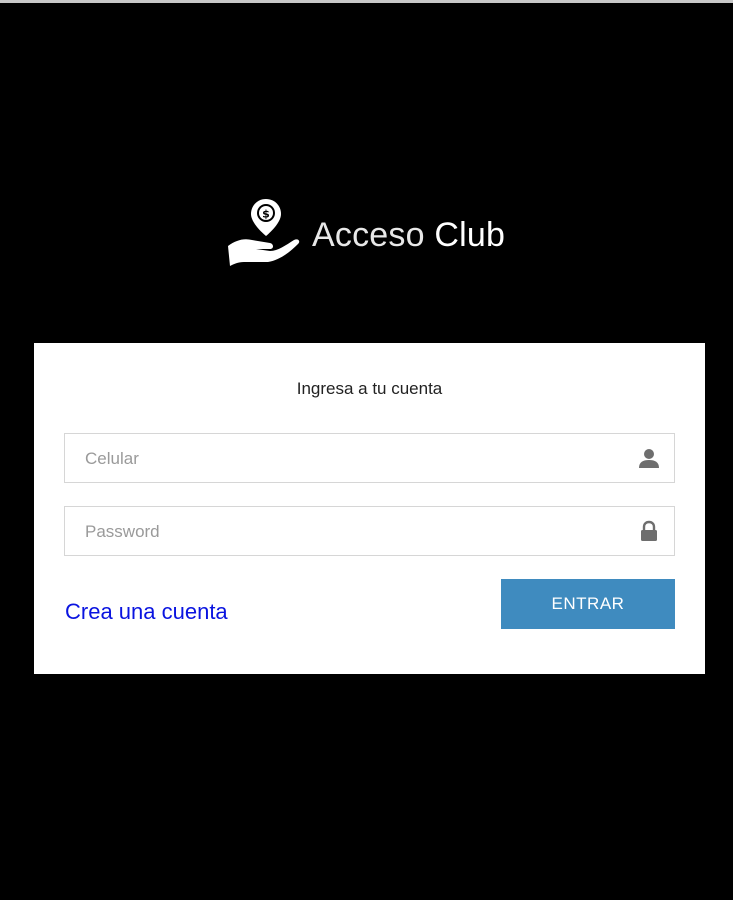 This screenshot has height=900, width=733. I want to click on brand-logo: $ Acceso Club, so click(365, 232).